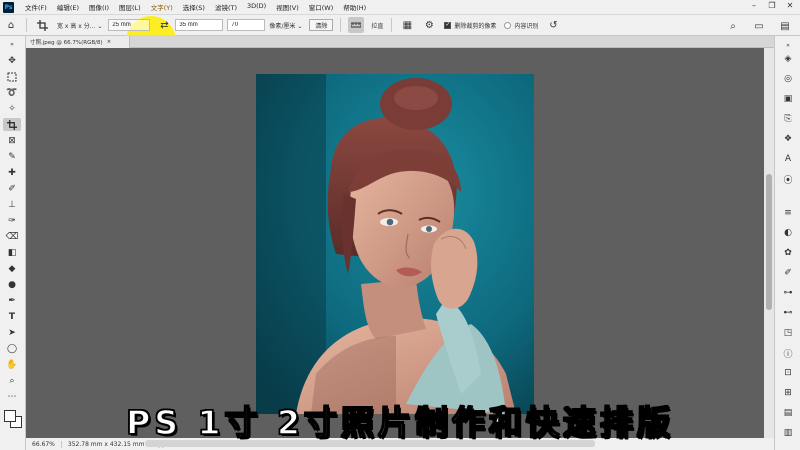 The width and height of the screenshot is (800, 450). I want to click on history-icon: ⎘, so click(788, 119).